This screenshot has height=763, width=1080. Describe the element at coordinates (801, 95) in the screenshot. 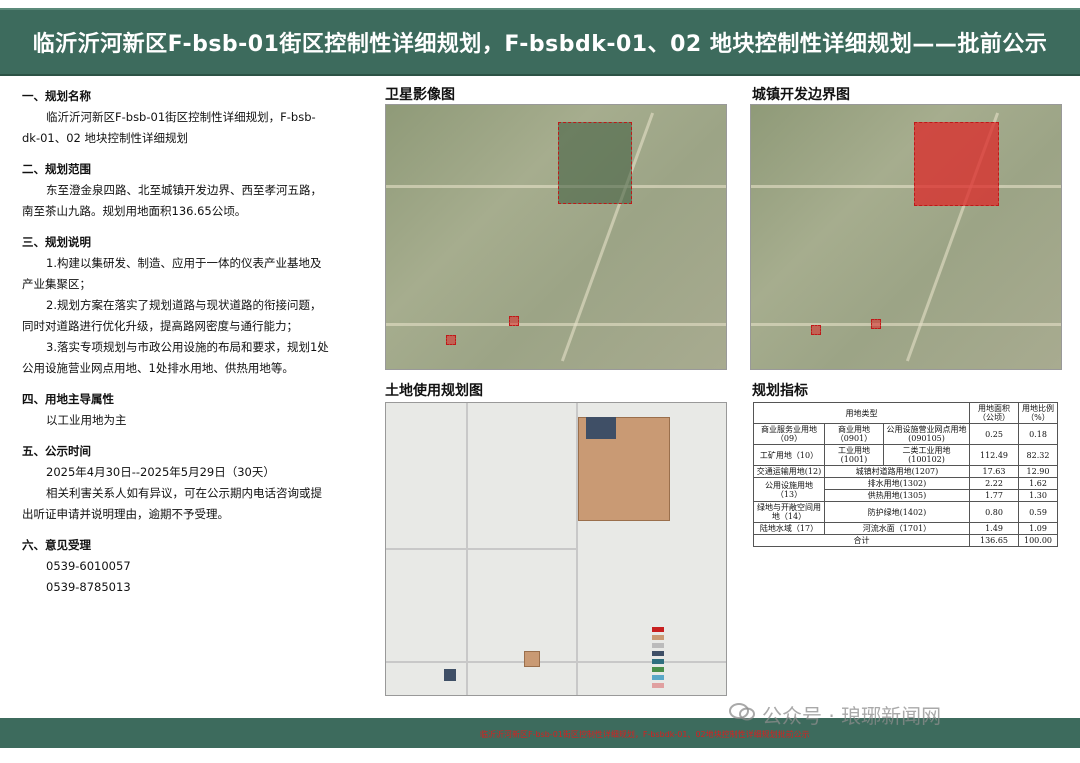

I see `boundary-map-title: 城镇开发边界图` at that location.